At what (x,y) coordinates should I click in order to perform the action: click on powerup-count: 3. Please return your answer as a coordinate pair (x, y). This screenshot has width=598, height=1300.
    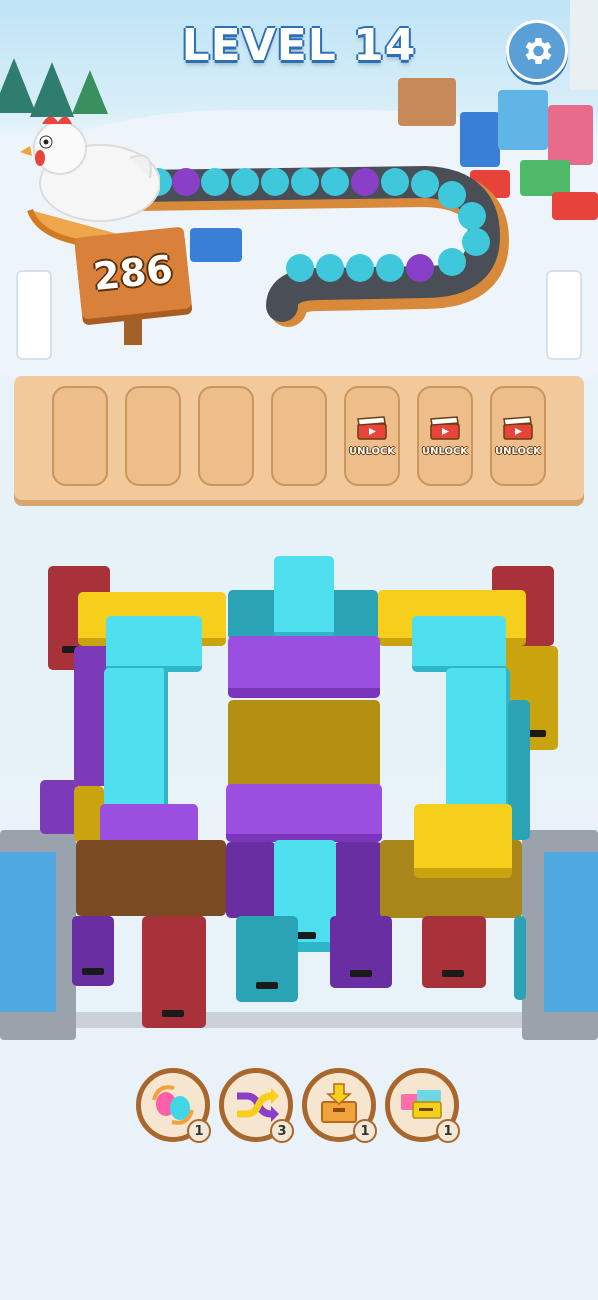
    Looking at the image, I should click on (282, 1131).